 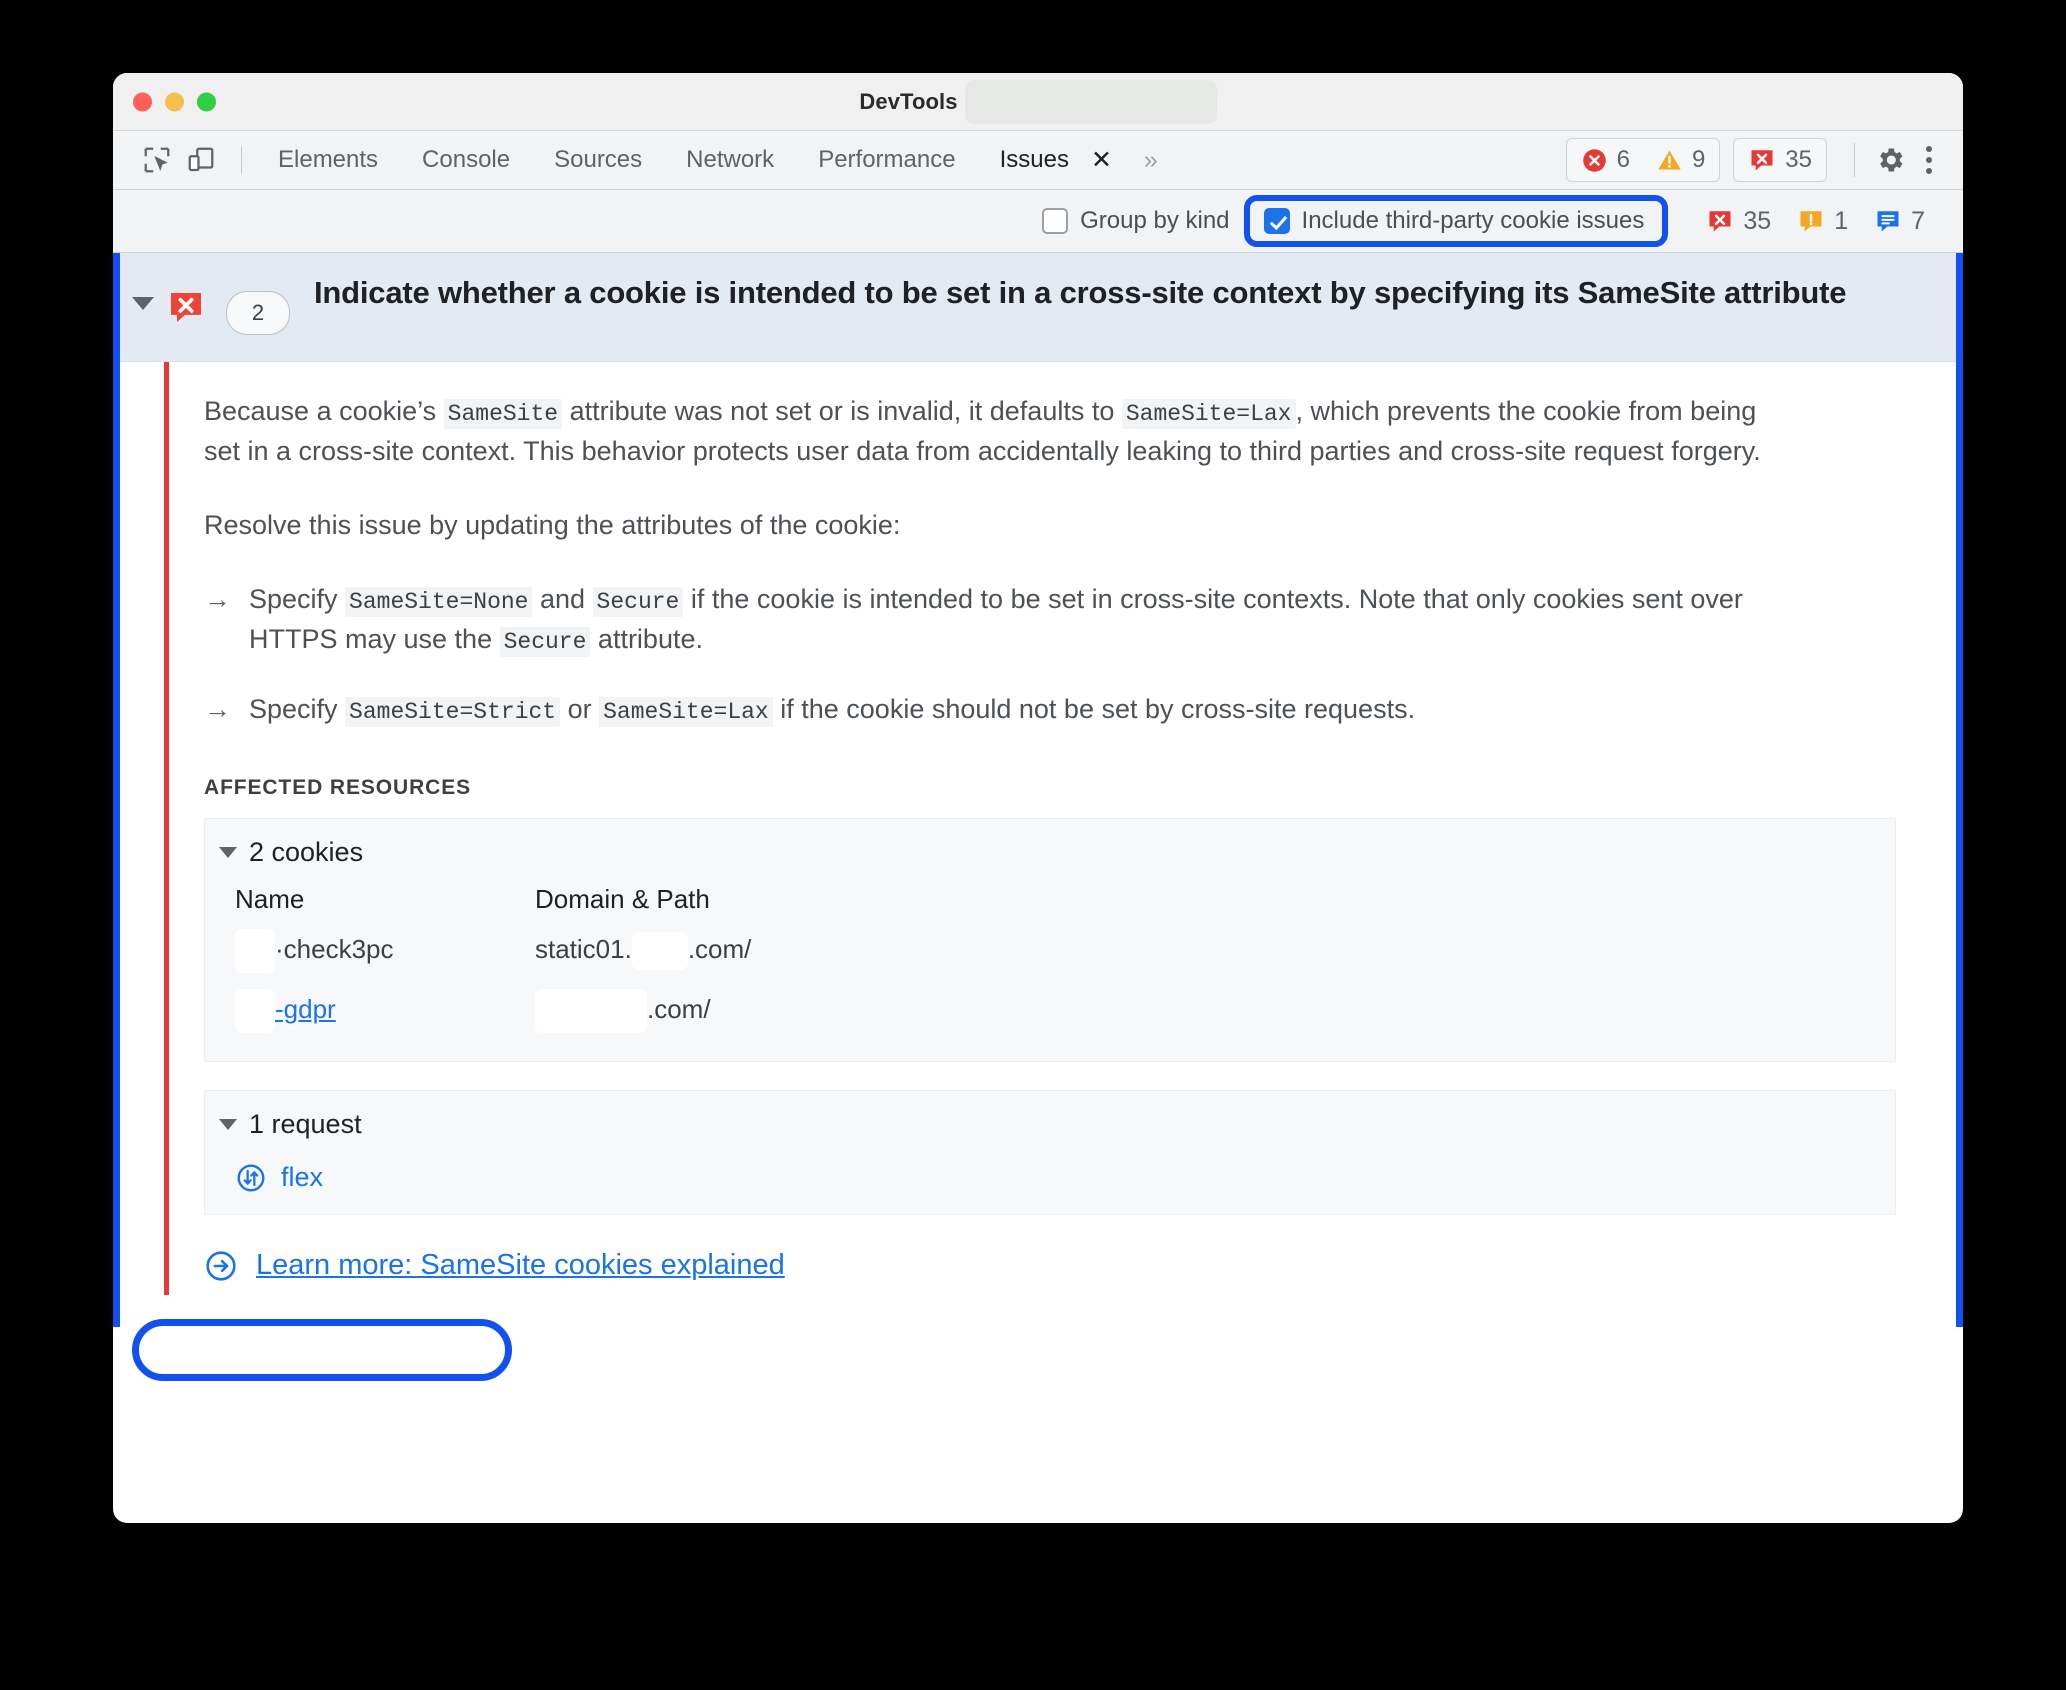 What do you see at coordinates (143, 292) in the screenshot?
I see `issue-expand-toggle` at bounding box center [143, 292].